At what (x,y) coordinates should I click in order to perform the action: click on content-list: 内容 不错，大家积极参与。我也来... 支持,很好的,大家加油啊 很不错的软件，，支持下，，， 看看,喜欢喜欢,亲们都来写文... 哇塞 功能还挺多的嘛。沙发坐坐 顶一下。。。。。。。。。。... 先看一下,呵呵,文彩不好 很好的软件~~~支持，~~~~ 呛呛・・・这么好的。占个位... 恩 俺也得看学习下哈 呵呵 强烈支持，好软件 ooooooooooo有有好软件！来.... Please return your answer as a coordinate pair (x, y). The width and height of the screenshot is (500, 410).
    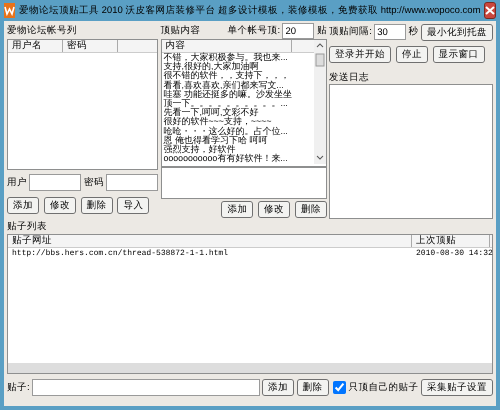
    Looking at the image, I should click on (243, 103).